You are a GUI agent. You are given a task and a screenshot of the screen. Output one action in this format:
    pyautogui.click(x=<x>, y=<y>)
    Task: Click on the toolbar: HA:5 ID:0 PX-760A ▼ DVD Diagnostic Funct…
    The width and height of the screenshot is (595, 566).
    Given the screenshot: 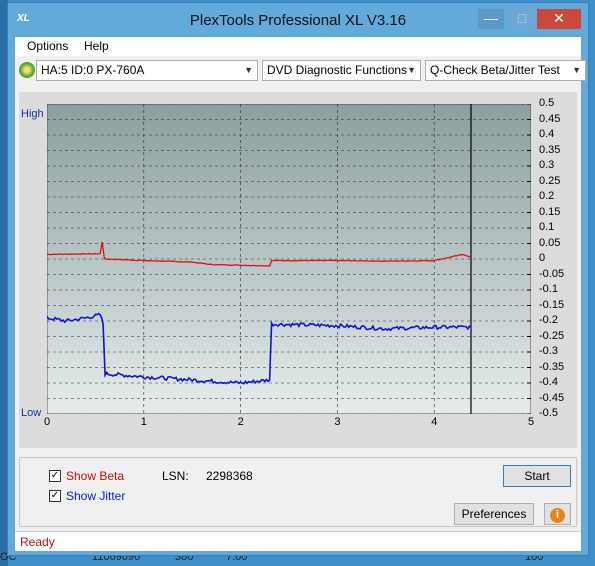 What is the action you would take?
    pyautogui.click(x=300, y=70)
    